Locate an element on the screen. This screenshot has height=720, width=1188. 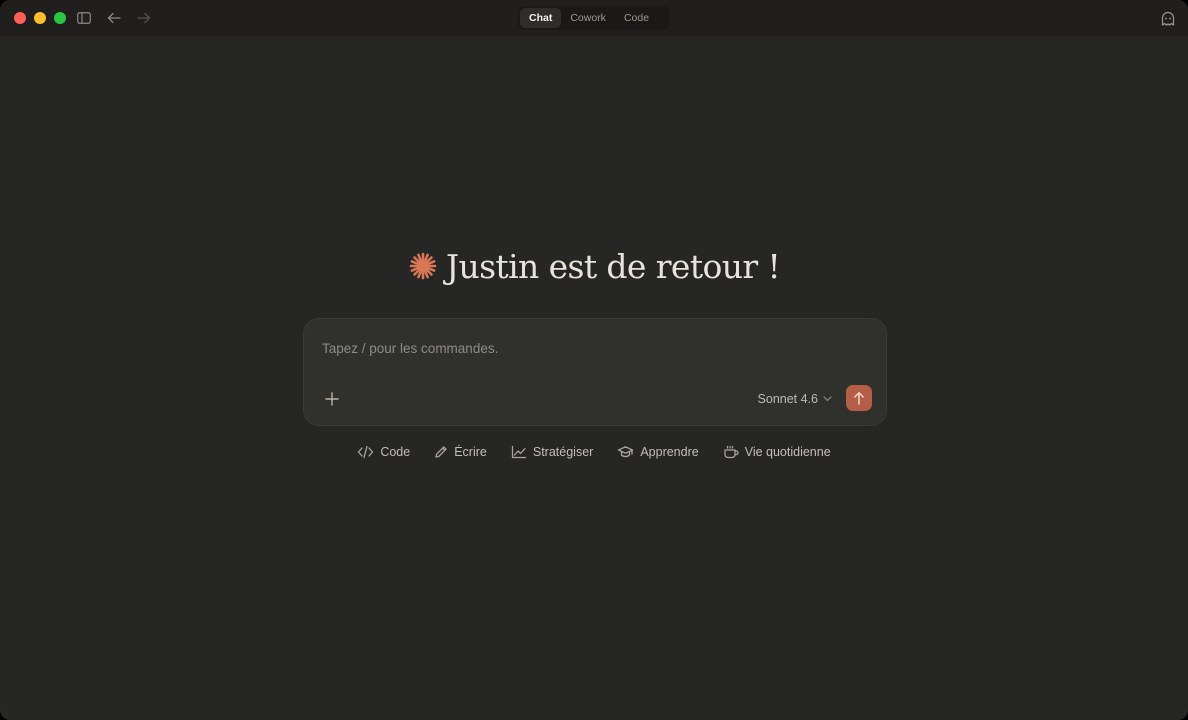
code-icon is located at coordinates (366, 452).